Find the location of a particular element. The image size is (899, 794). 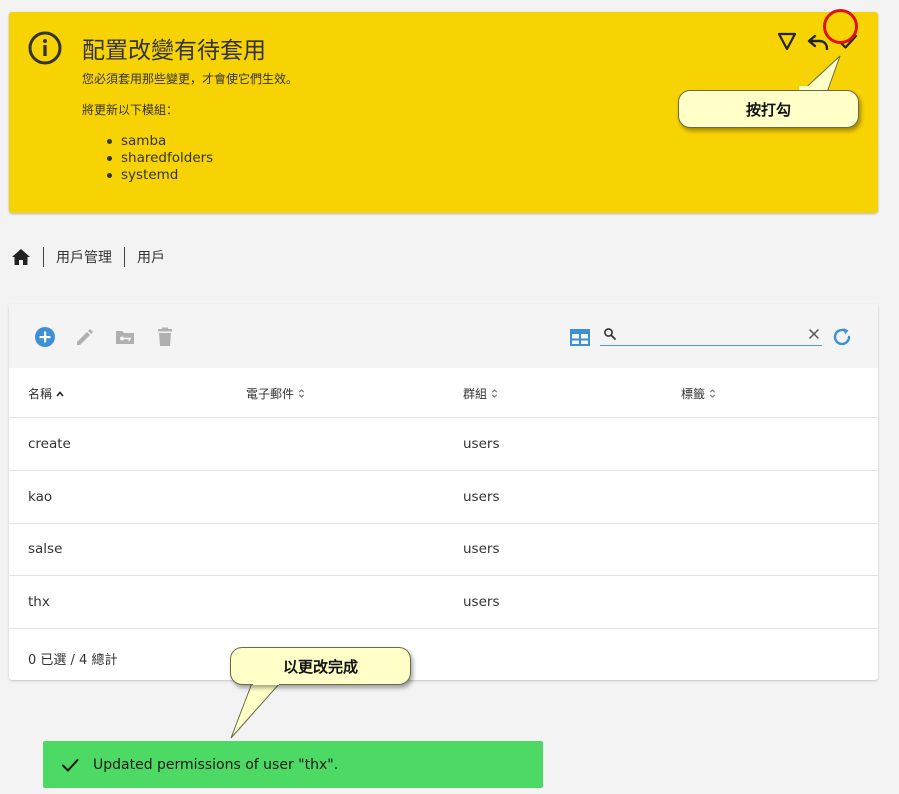

table-columns-icon is located at coordinates (580, 337).